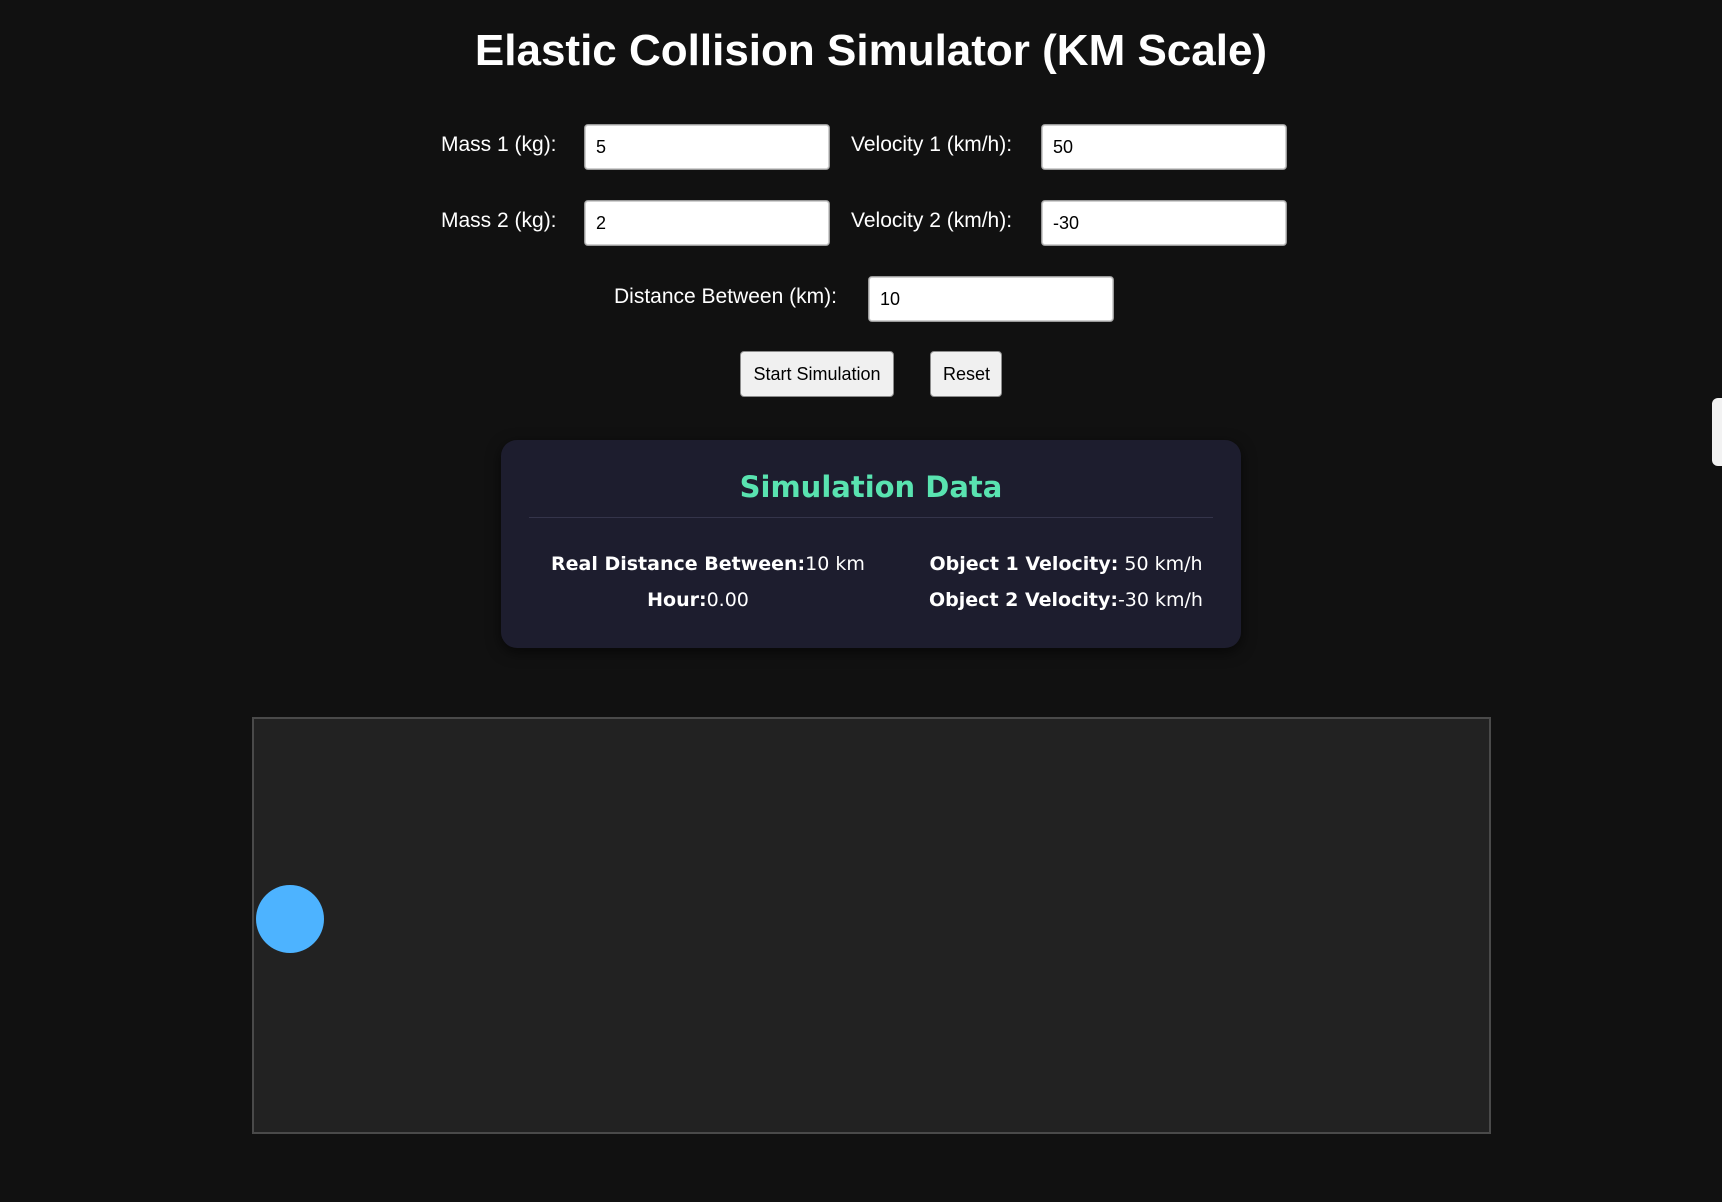 This screenshot has height=1202, width=1722. What do you see at coordinates (1023, 600) in the screenshot?
I see `stat-object2-velocity-label: Object 2 Velocity:` at bounding box center [1023, 600].